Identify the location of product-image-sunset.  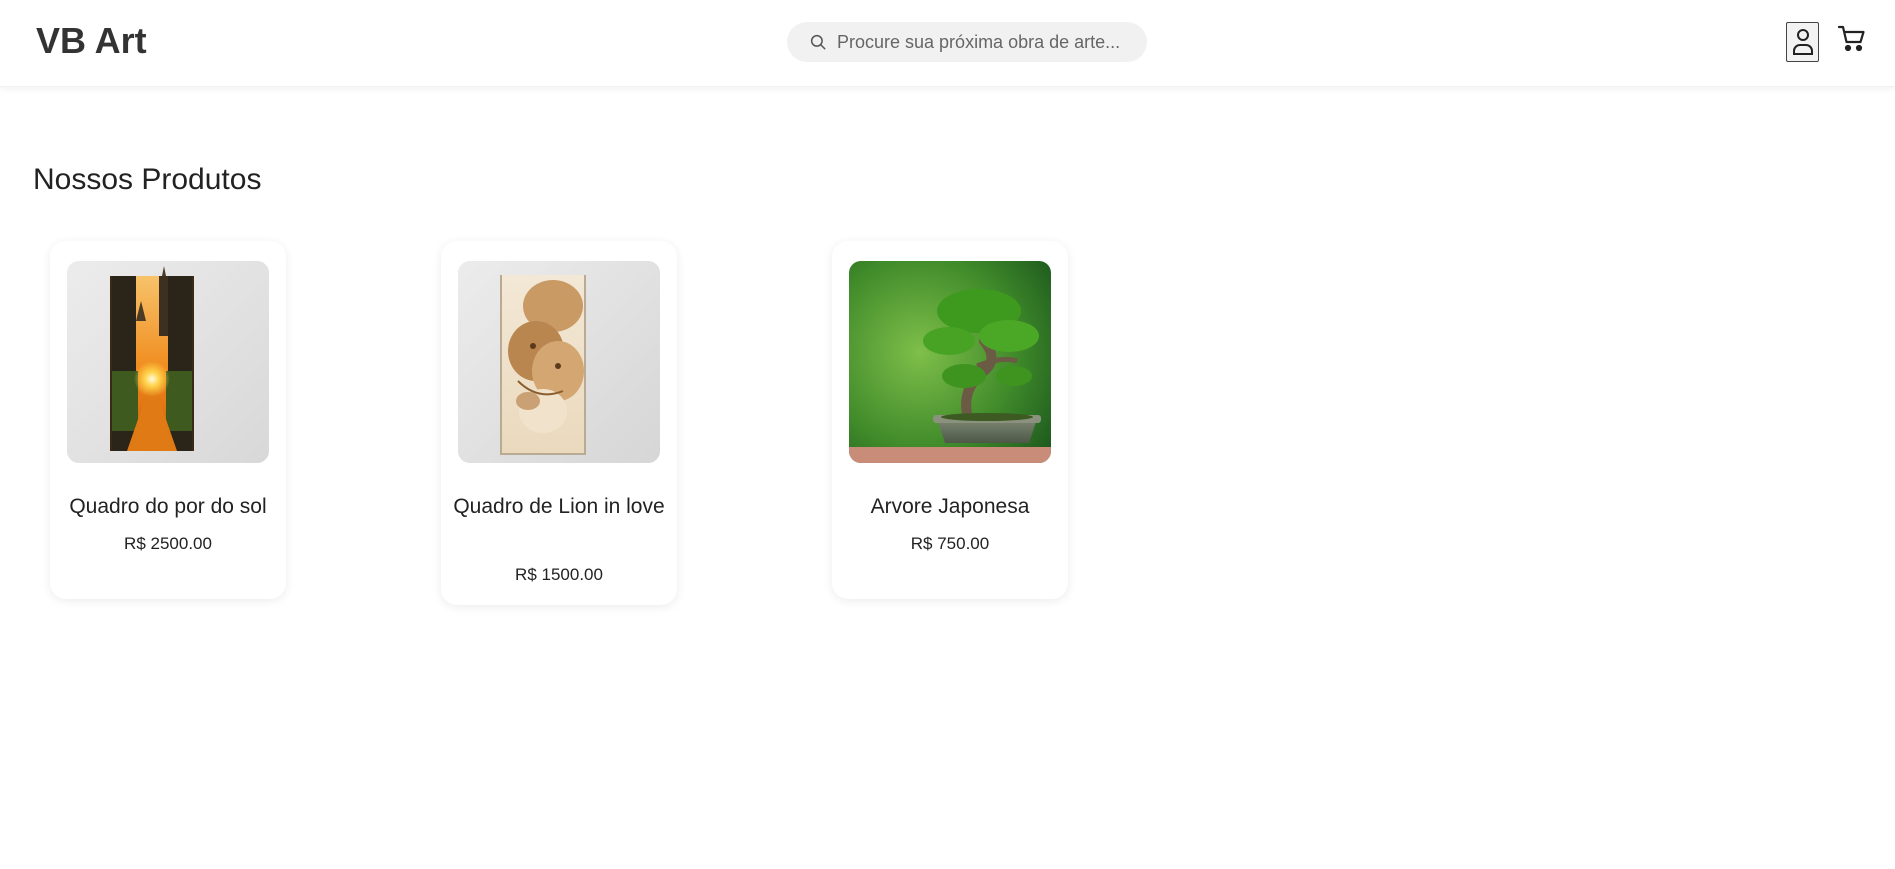
(168, 362).